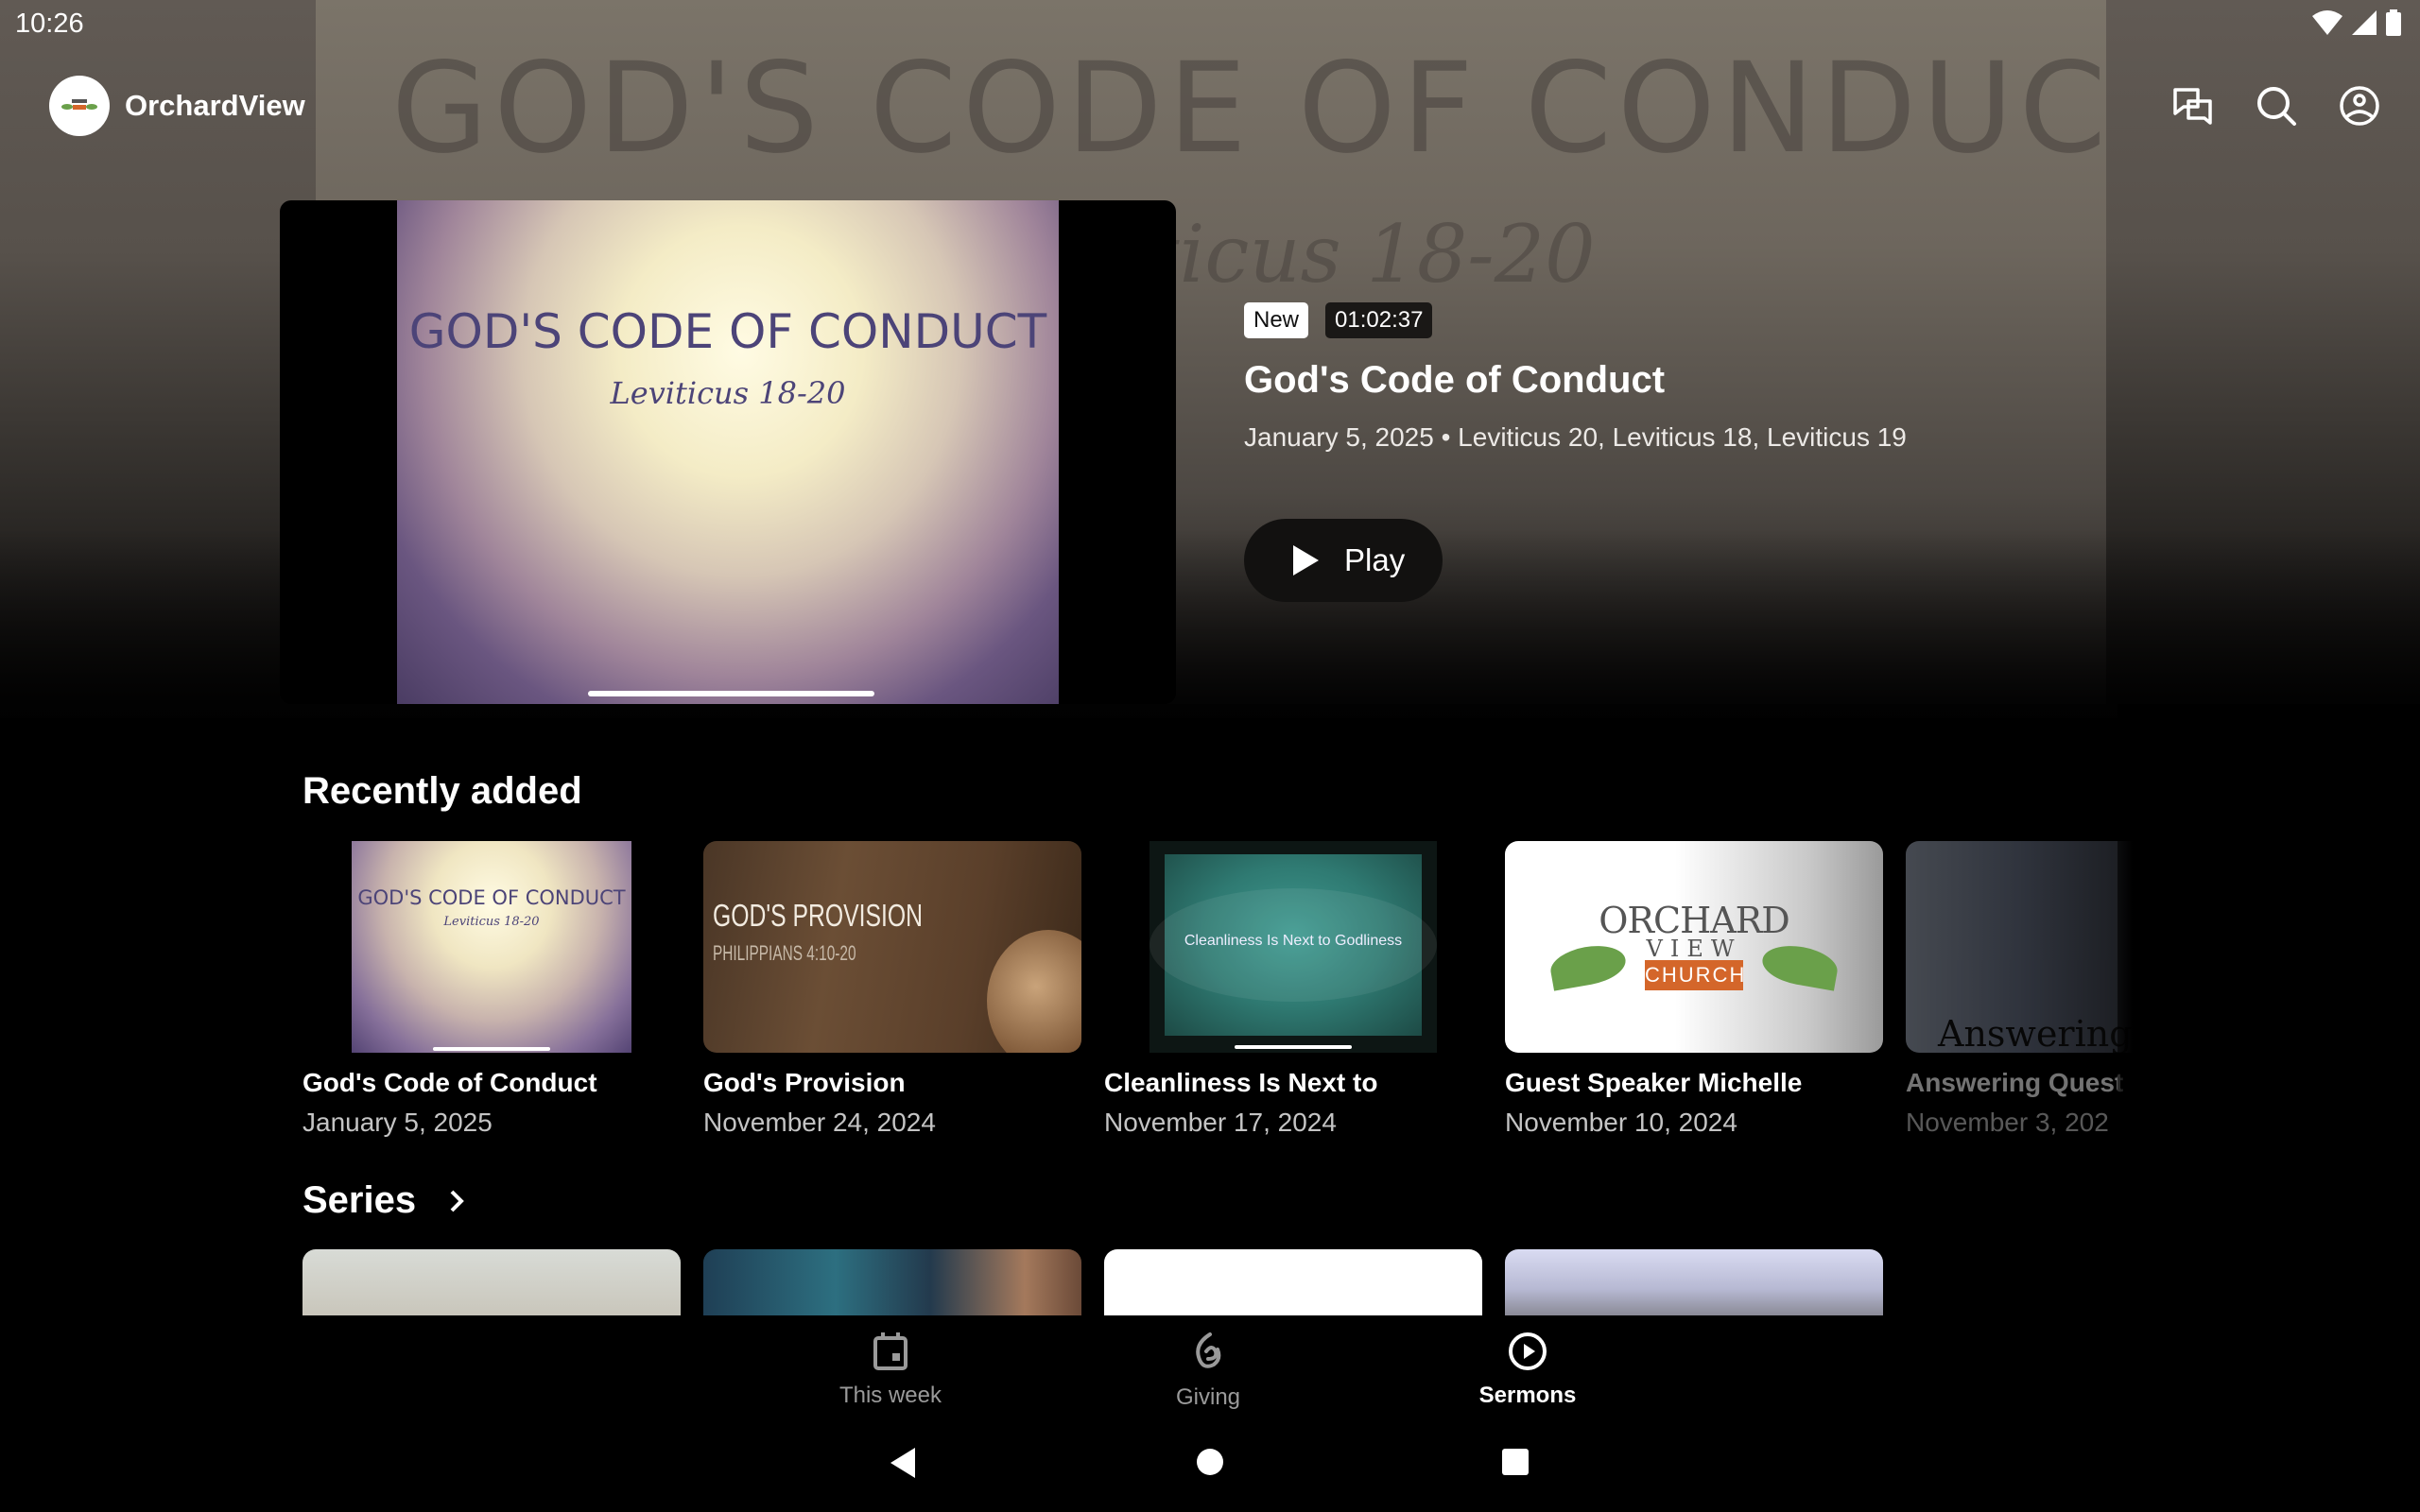 This screenshot has width=2420, height=1512. I want to click on hero-title: God's Code of Conduct, so click(1455, 380).